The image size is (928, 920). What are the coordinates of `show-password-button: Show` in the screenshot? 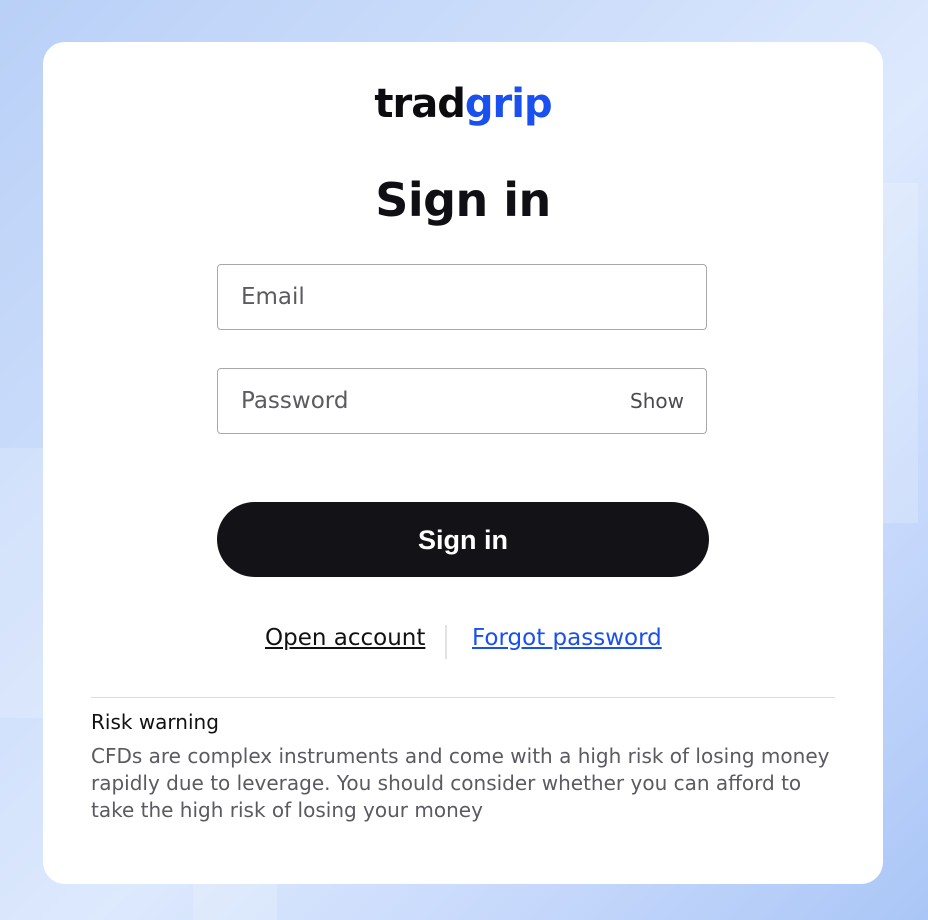 It's located at (657, 401).